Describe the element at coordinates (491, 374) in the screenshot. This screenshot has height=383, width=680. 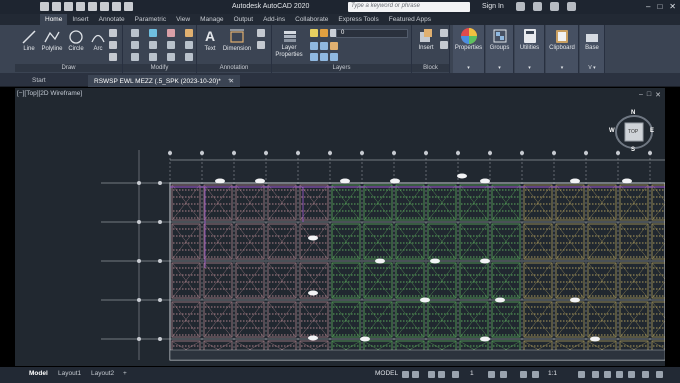
I see `lineweight-icon` at that location.